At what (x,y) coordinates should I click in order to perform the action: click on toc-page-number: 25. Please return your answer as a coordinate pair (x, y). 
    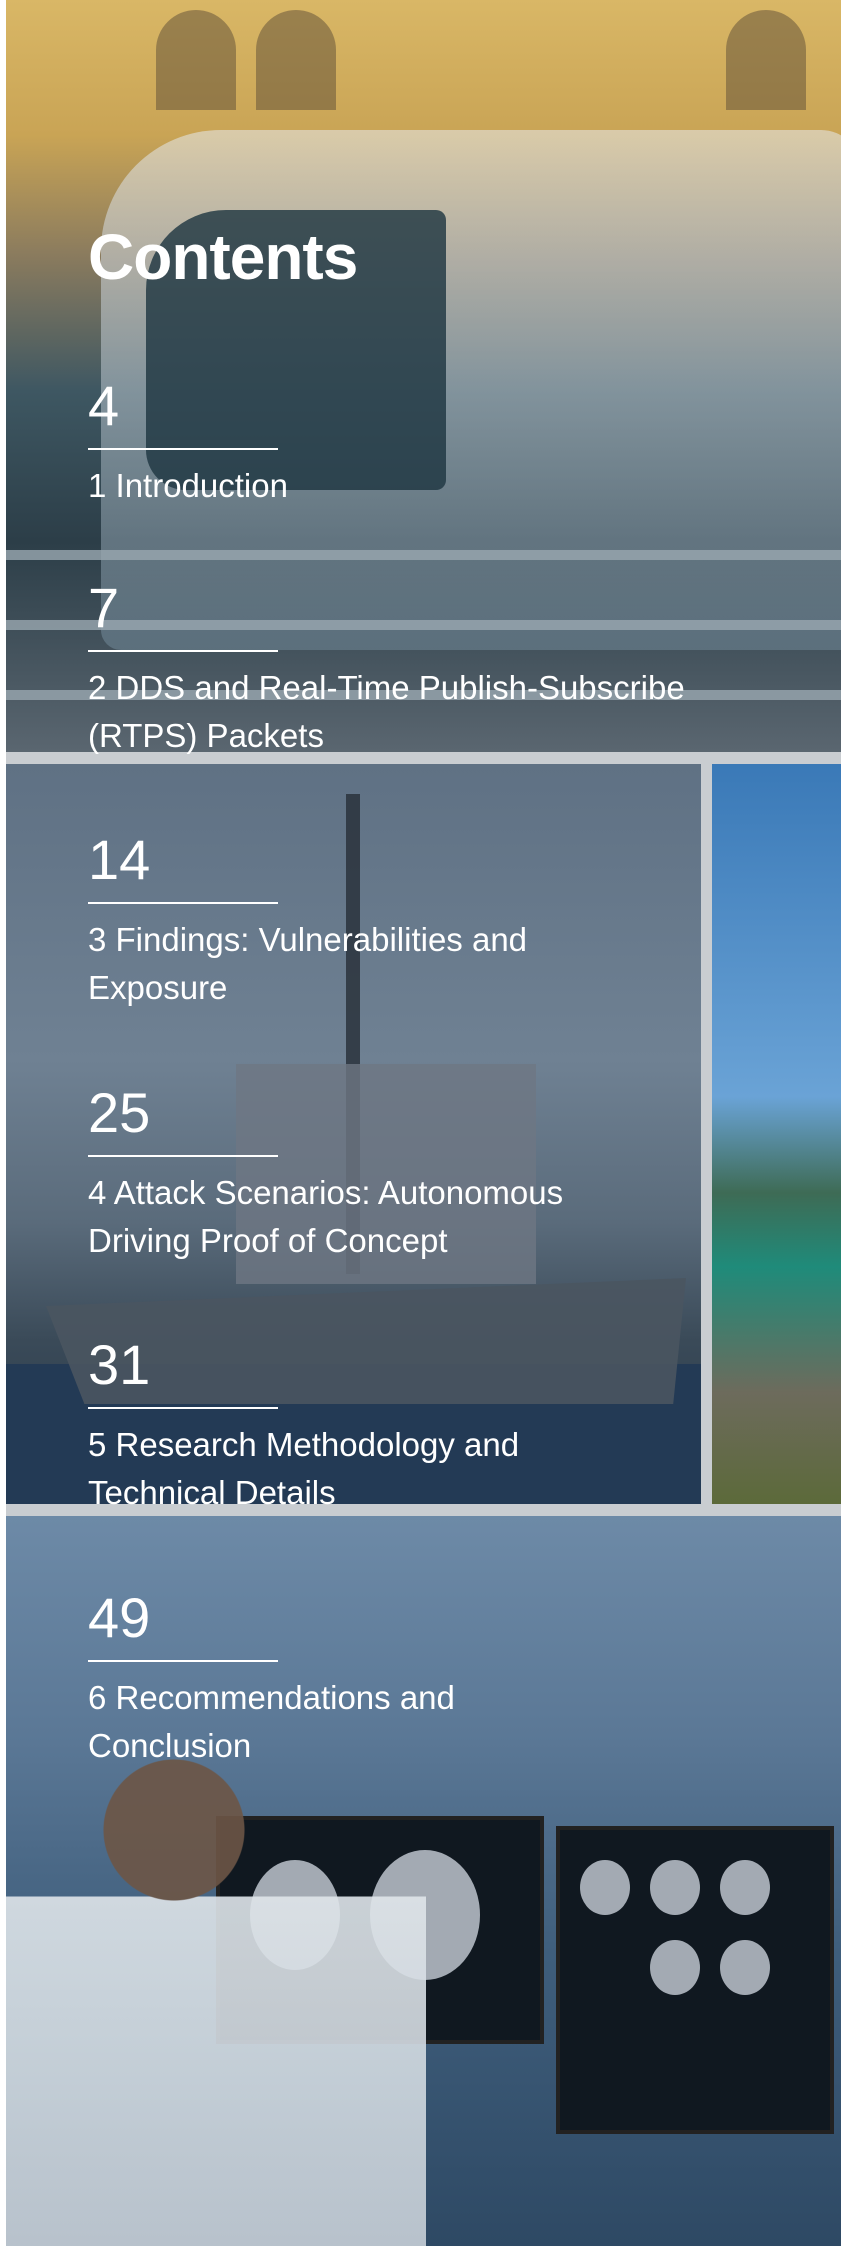
    Looking at the image, I should click on (119, 1112).